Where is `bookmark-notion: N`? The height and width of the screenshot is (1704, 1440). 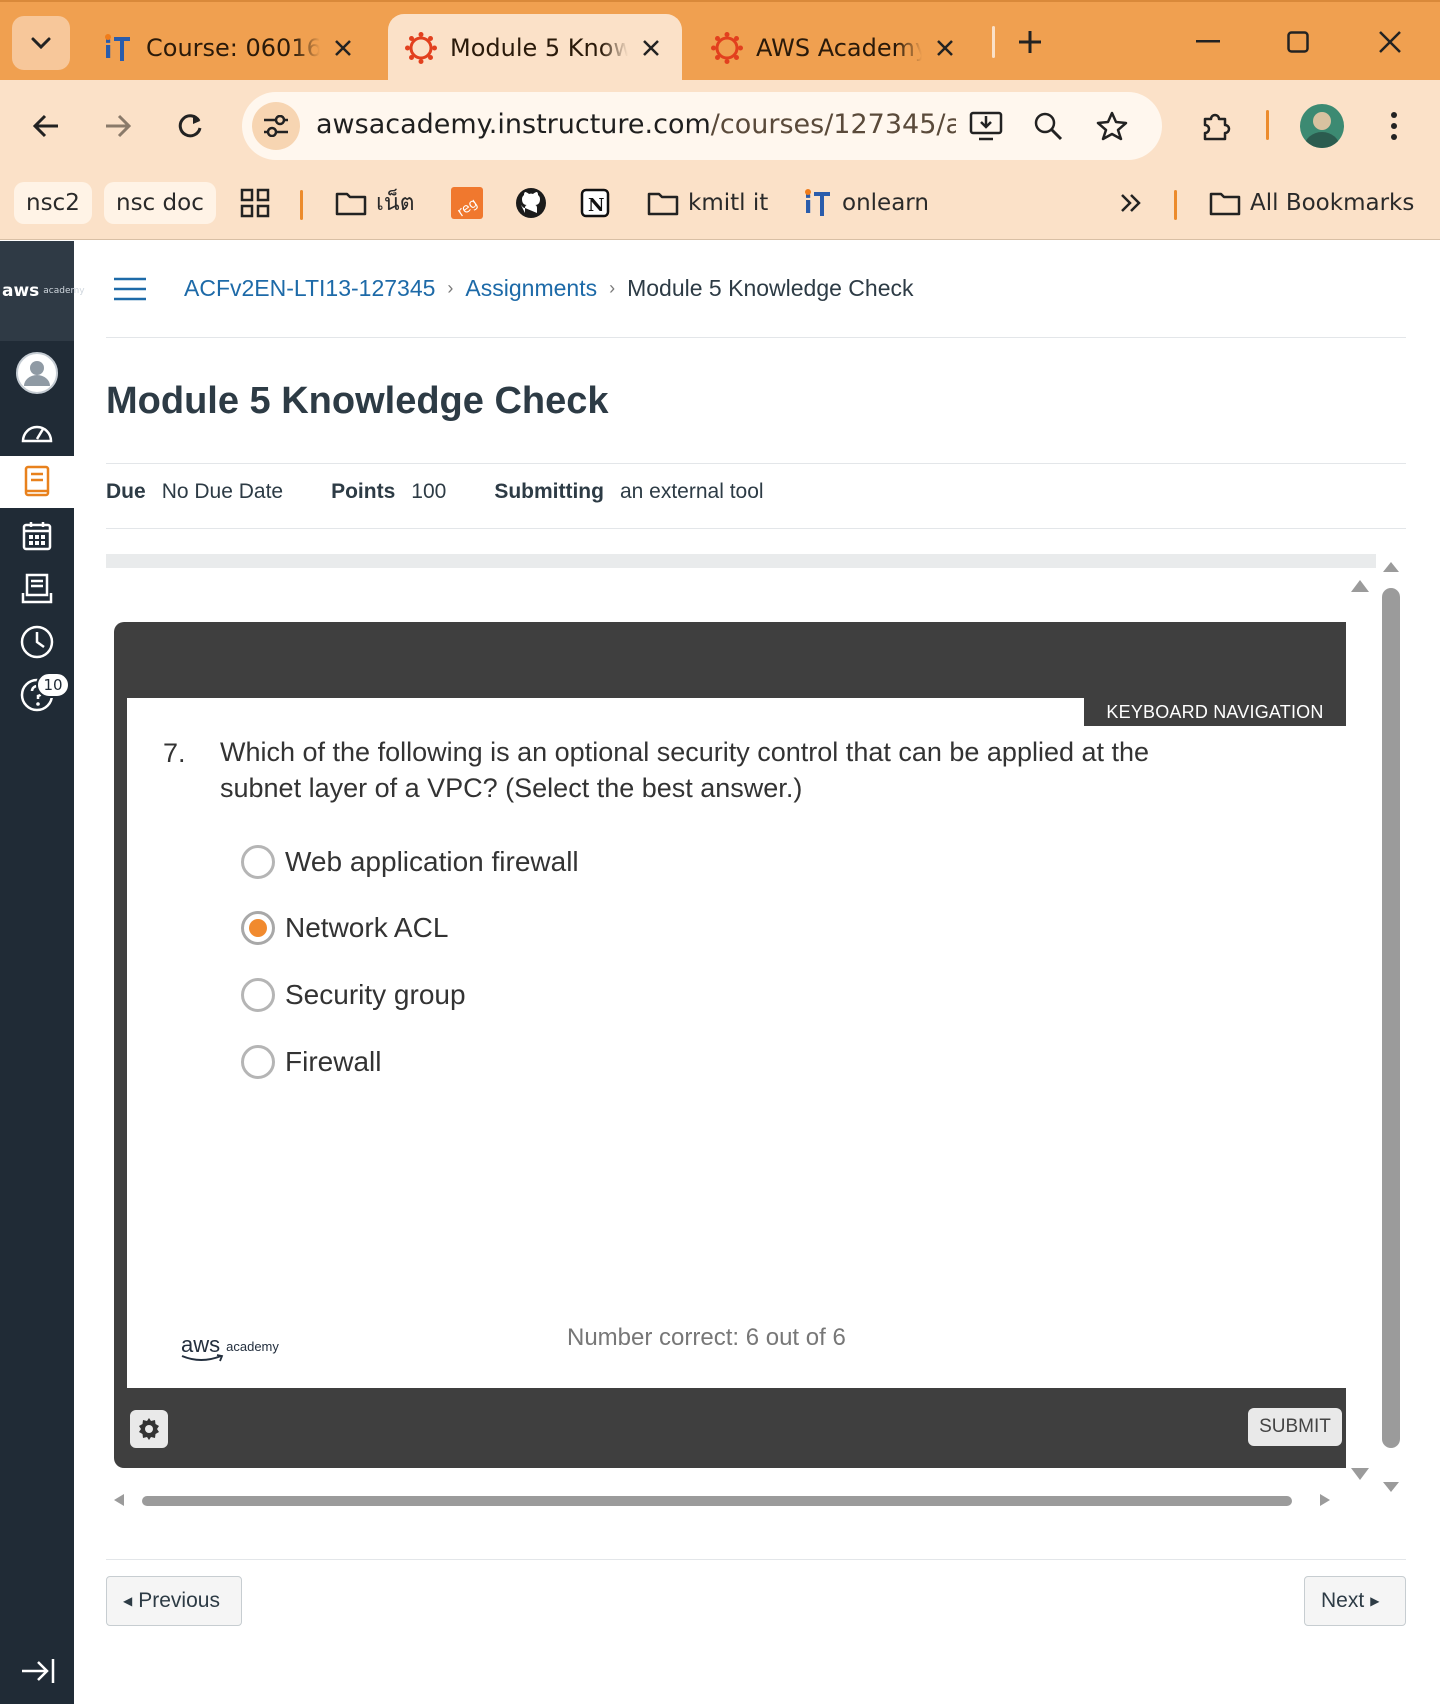 bookmark-notion: N is located at coordinates (599, 203).